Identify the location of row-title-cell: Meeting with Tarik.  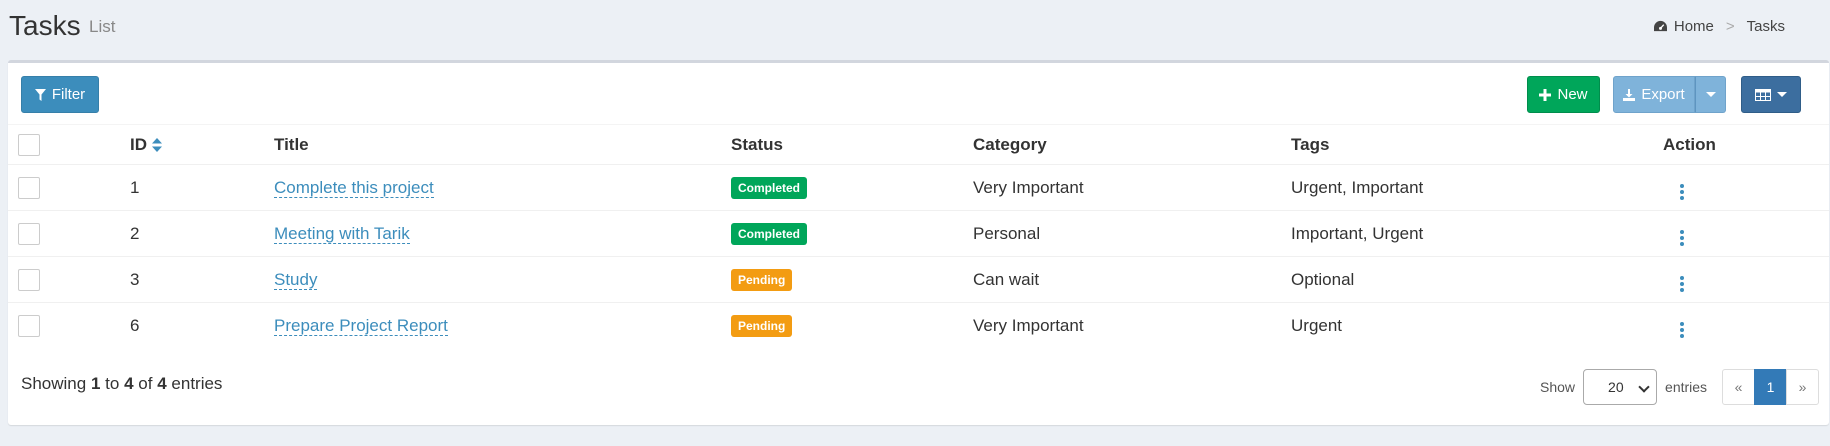
(502, 233).